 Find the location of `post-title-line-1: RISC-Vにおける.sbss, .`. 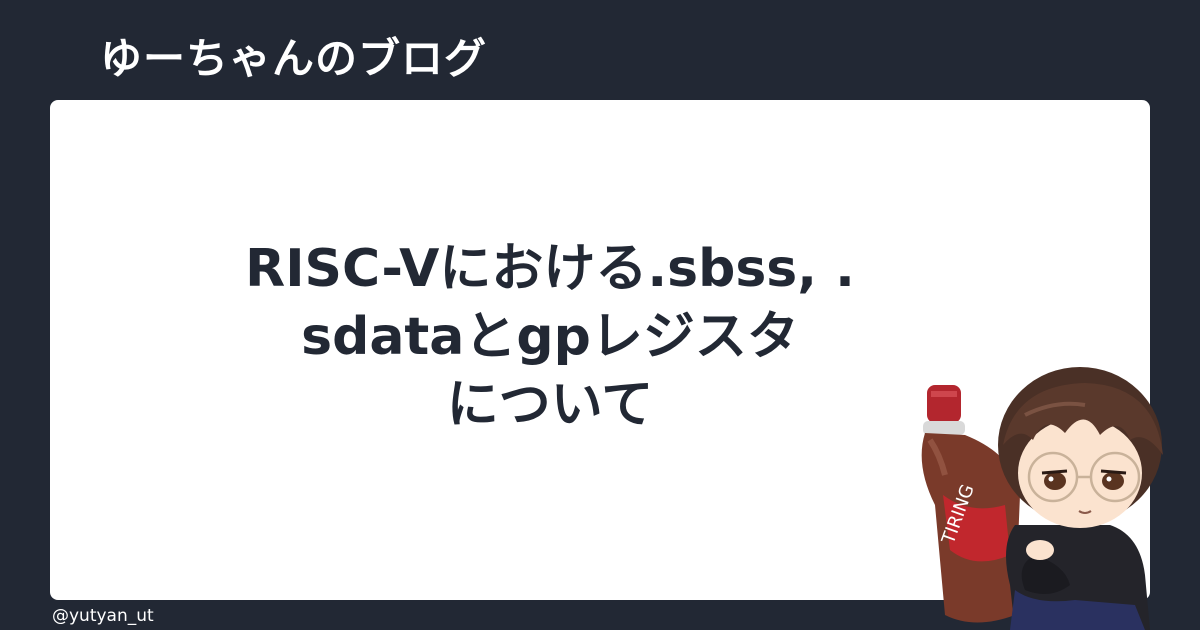

post-title-line-1: RISC-Vにおける.sbss, . is located at coordinates (550, 269).